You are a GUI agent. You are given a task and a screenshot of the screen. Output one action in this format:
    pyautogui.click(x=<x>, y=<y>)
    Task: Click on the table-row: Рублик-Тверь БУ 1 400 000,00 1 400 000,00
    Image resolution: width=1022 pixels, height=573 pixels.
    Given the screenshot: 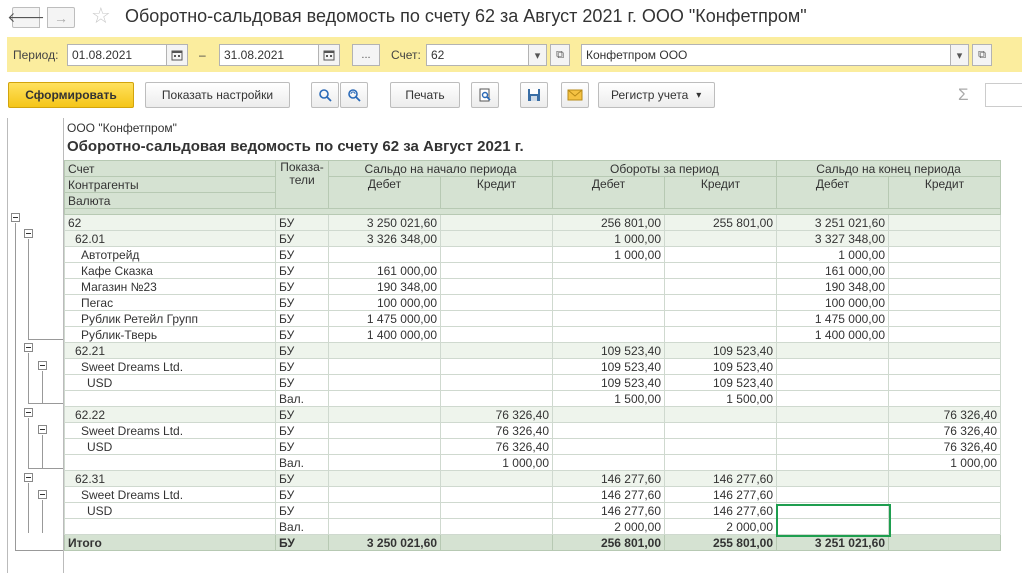 What is the action you would take?
    pyautogui.click(x=532, y=334)
    